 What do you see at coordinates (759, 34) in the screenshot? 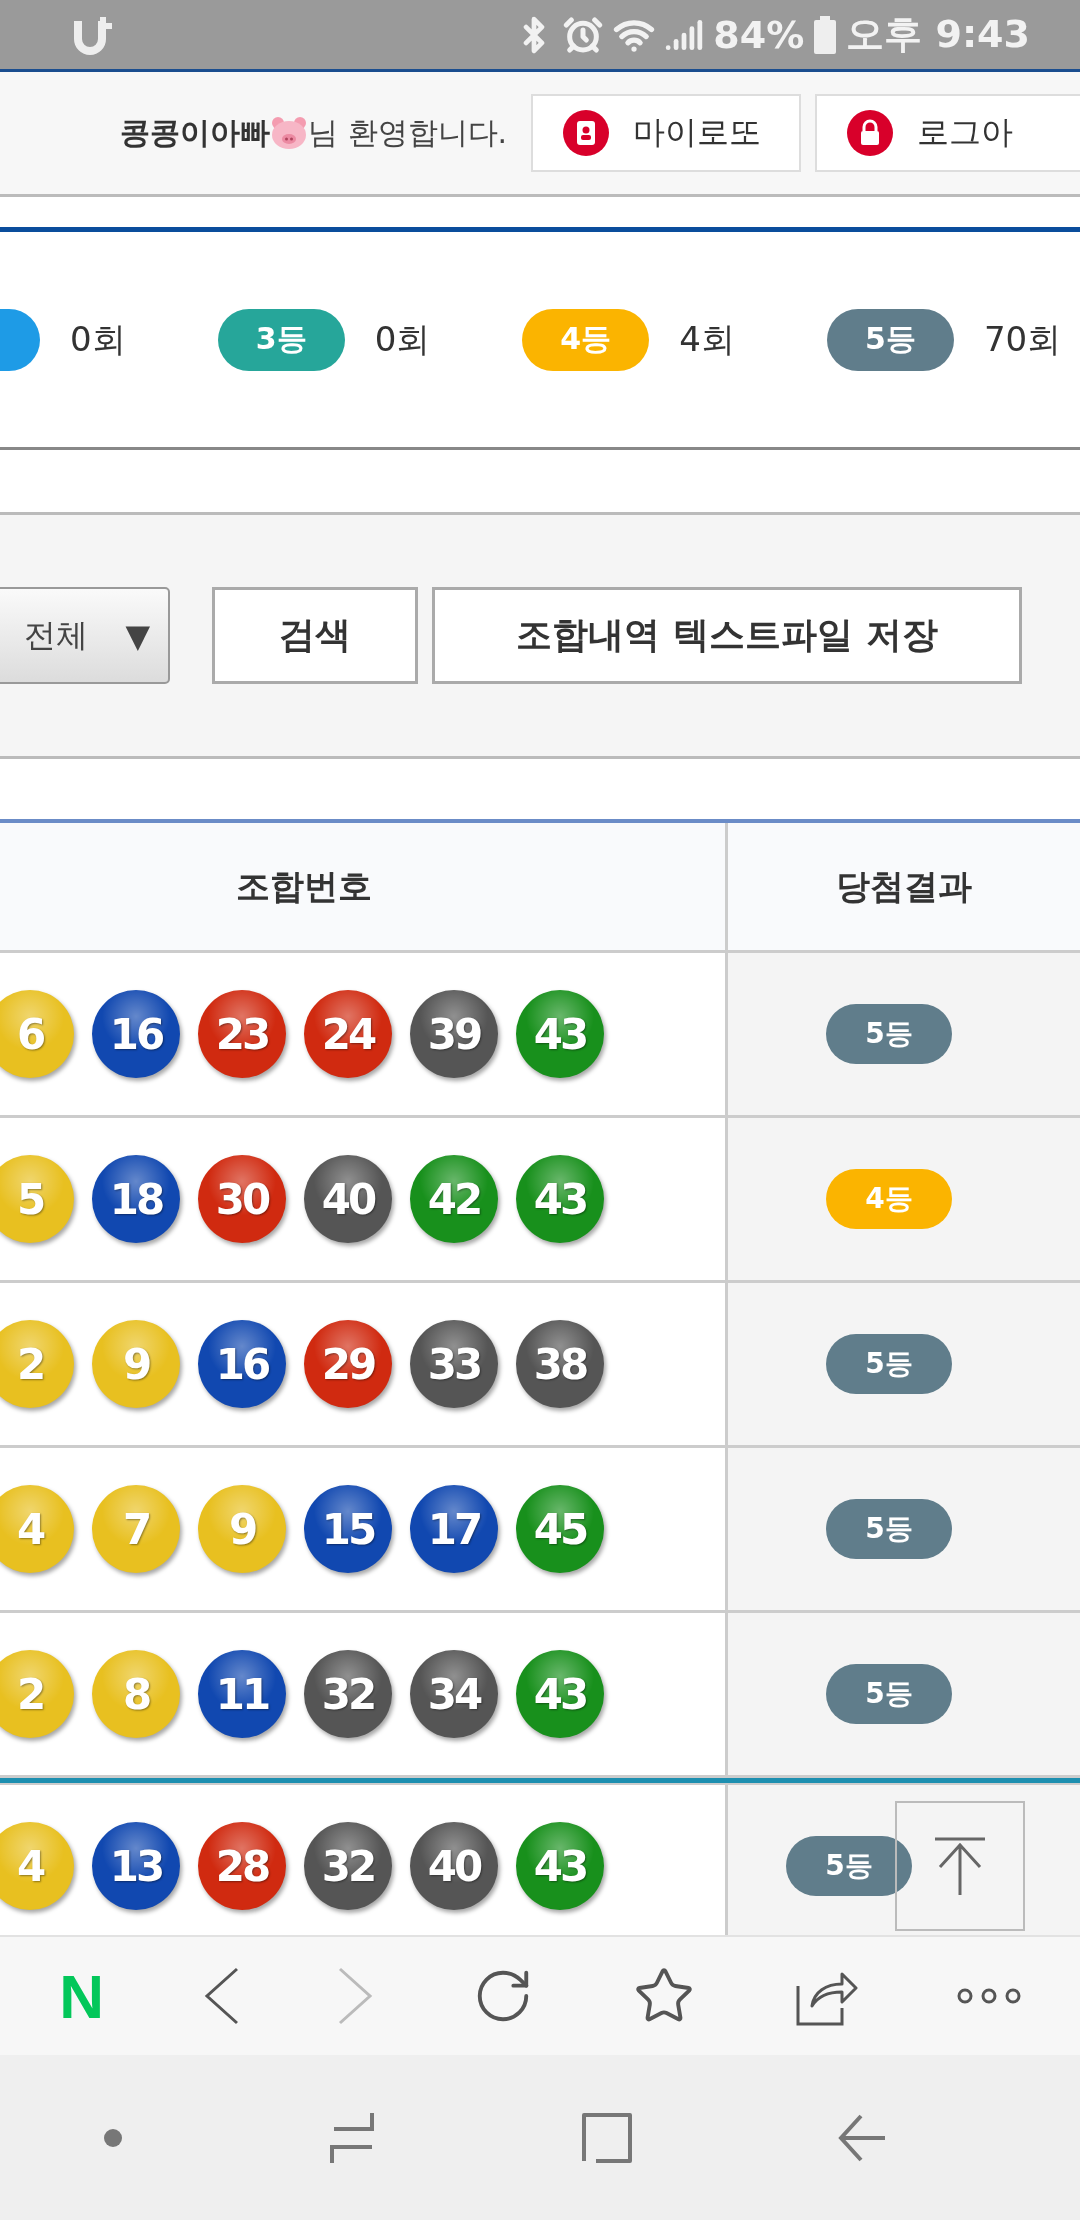
I see `battery-percent: 84%` at bounding box center [759, 34].